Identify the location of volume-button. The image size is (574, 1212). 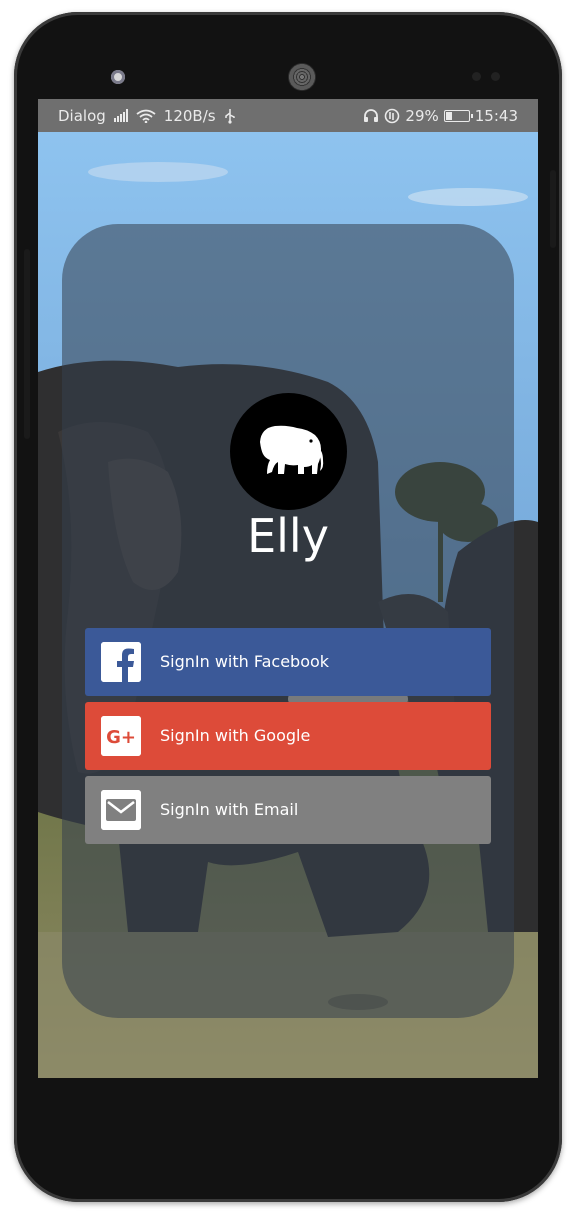
(27, 344).